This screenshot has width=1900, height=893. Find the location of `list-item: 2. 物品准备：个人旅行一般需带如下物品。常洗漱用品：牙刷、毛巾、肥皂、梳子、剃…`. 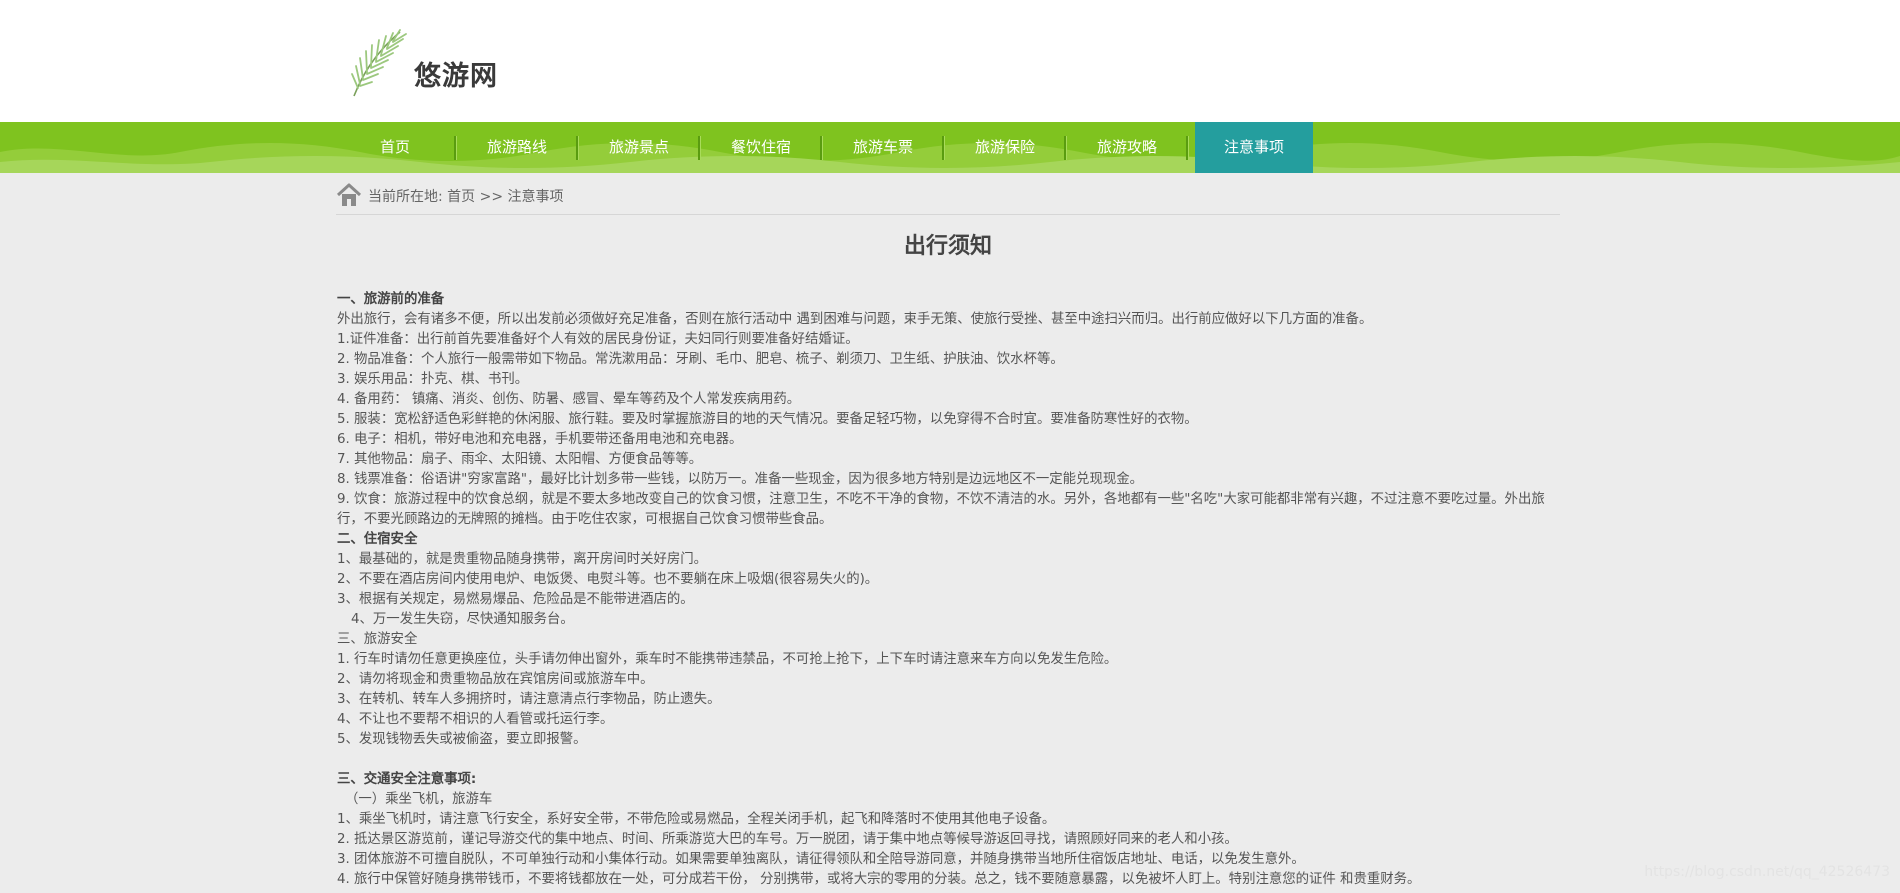

list-item: 2. 物品准备：个人旅行一般需带如下物品。常洗漱用品：牙刷、毛巾、肥皂、梳子、剃… is located at coordinates (700, 359).